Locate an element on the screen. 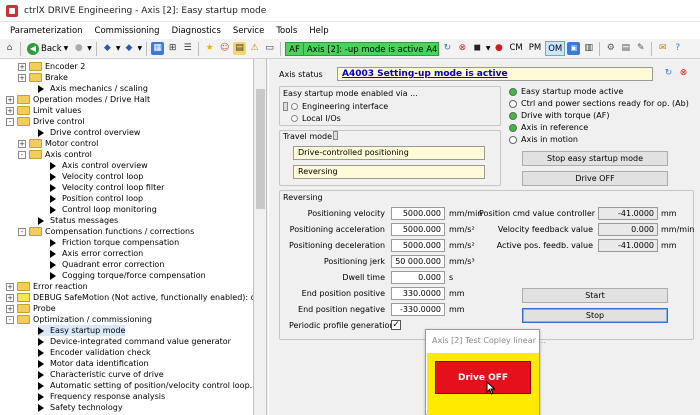 The width and height of the screenshot is (700, 415). param-value-input: 330.0000 is located at coordinates (418, 293).